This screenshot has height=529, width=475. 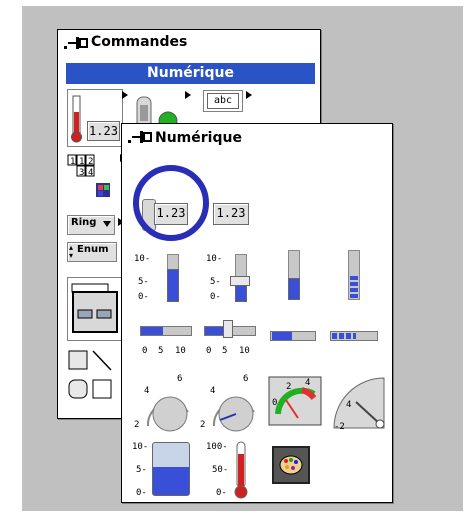 What do you see at coordinates (220, 470) in the screenshot?
I see `tick-label: 50-` at bounding box center [220, 470].